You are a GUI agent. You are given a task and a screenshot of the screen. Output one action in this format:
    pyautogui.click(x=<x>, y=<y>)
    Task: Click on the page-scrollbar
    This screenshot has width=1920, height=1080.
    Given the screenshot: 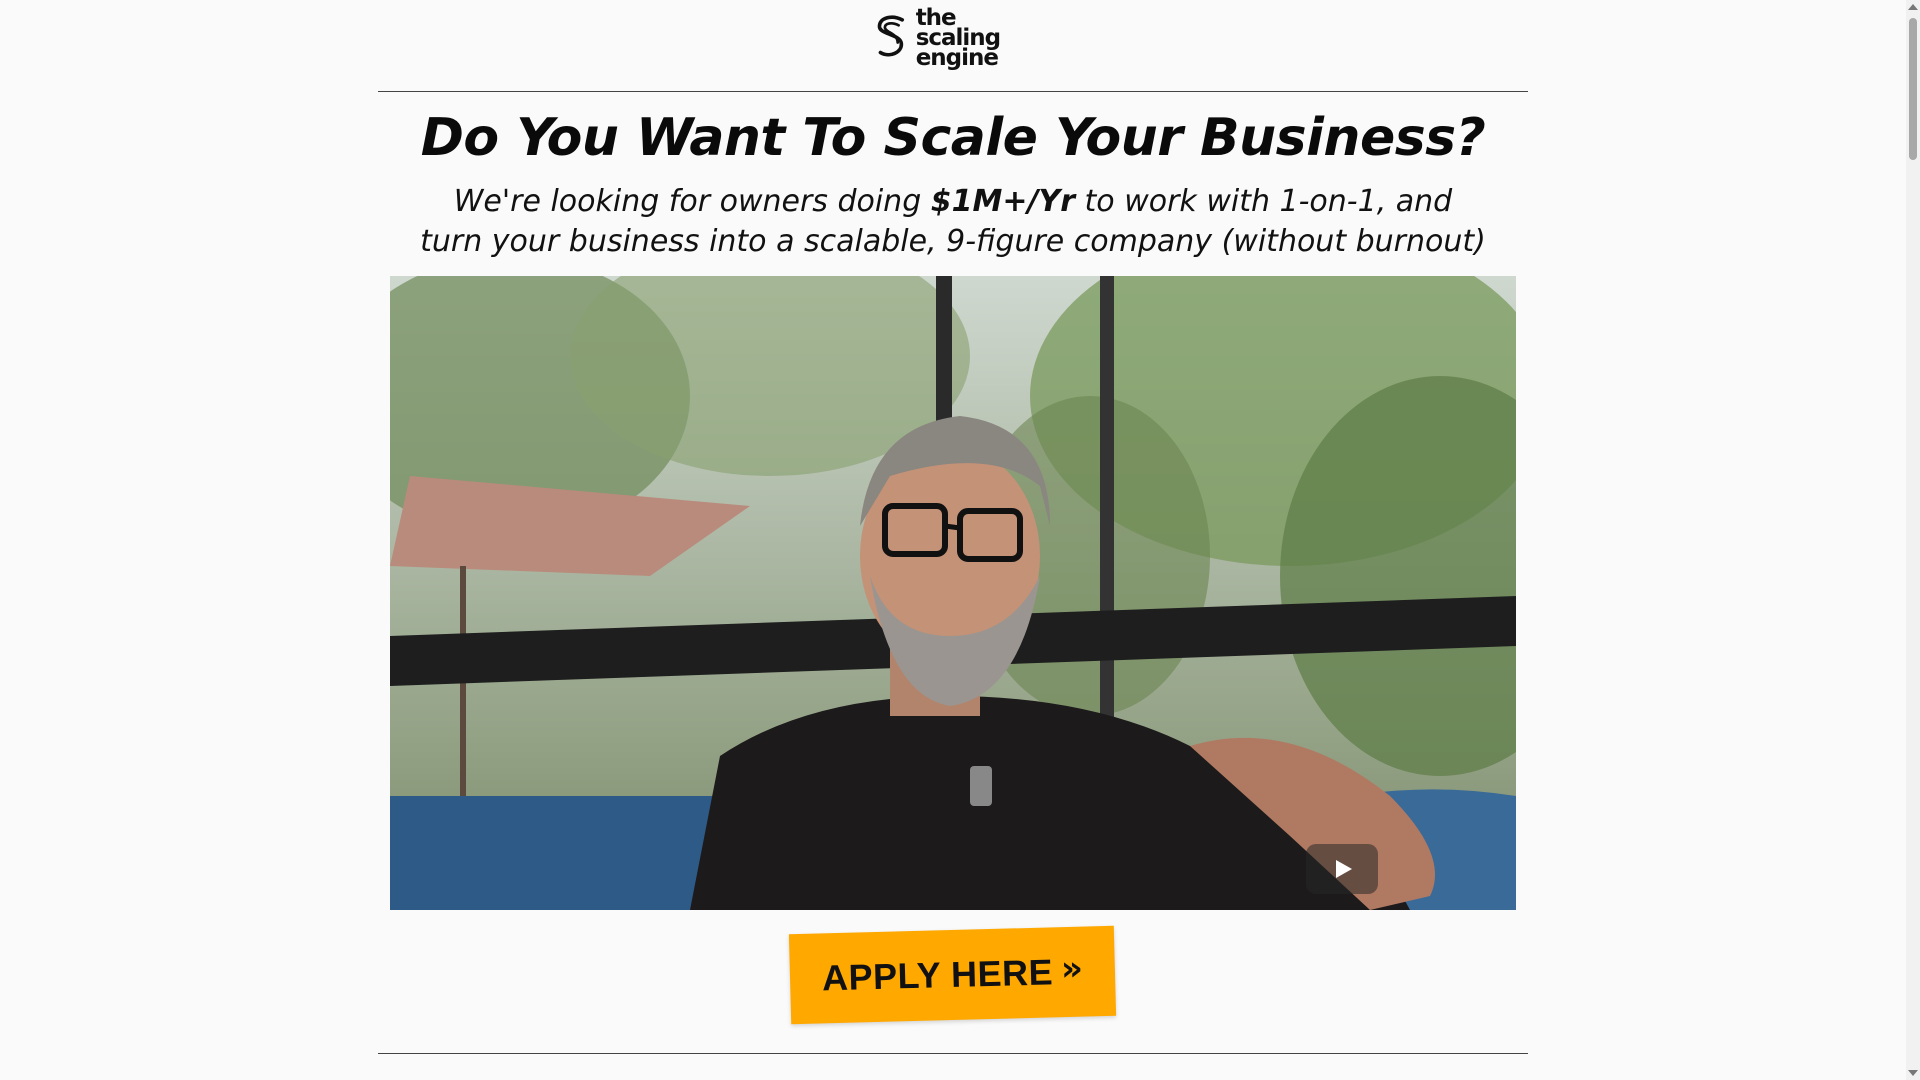 What is the action you would take?
    pyautogui.click(x=1913, y=540)
    